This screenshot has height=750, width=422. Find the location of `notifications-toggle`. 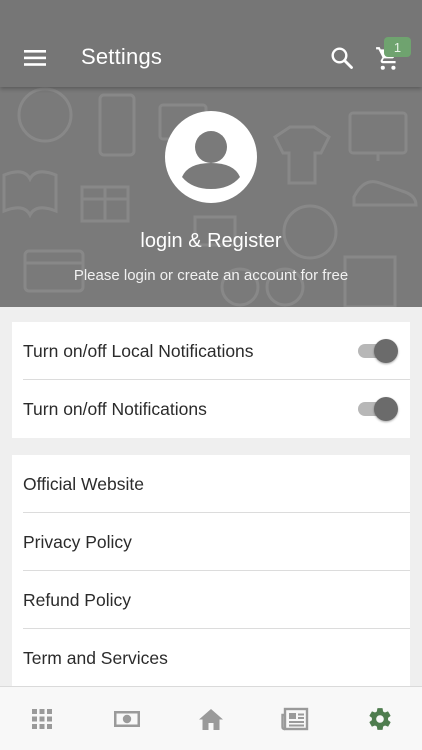

notifications-toggle is located at coordinates (378, 409).